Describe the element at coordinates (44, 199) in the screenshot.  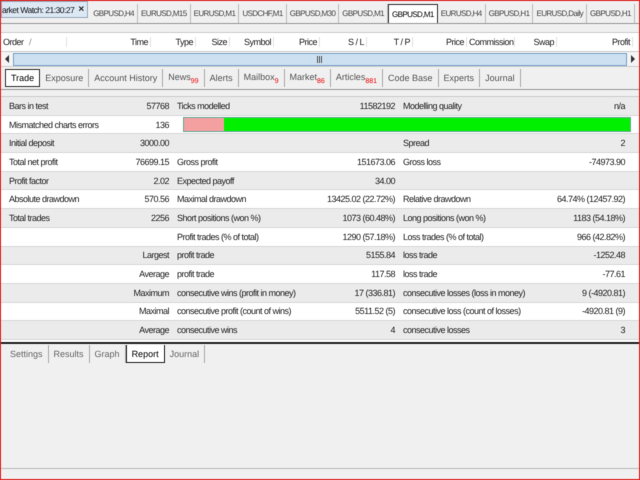
I see `report-label: Absolute drawdown` at that location.